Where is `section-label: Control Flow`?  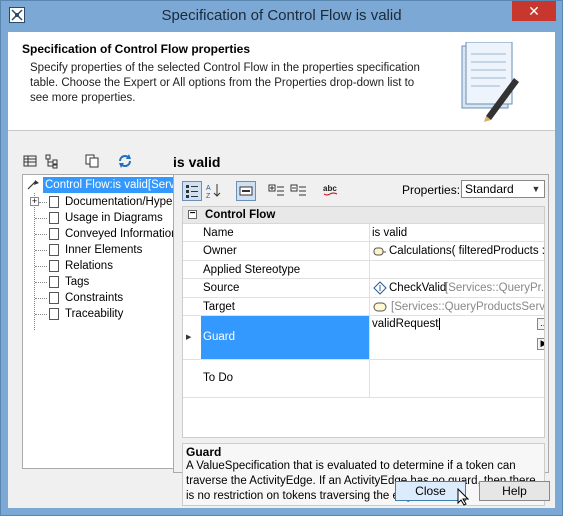
section-label: Control Flow is located at coordinates (240, 215).